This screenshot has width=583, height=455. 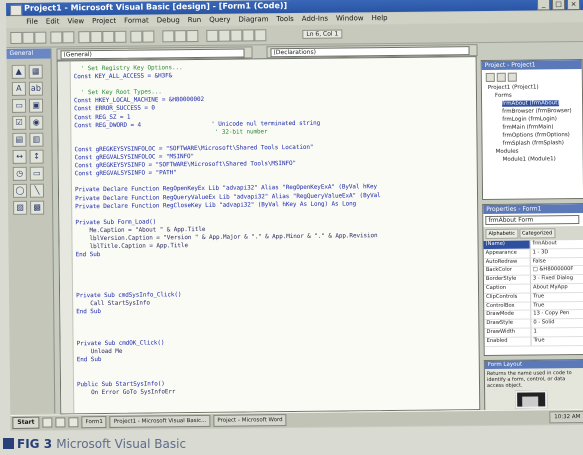 What do you see at coordinates (148, 36) in the screenshot?
I see `redo-icon` at bounding box center [148, 36].